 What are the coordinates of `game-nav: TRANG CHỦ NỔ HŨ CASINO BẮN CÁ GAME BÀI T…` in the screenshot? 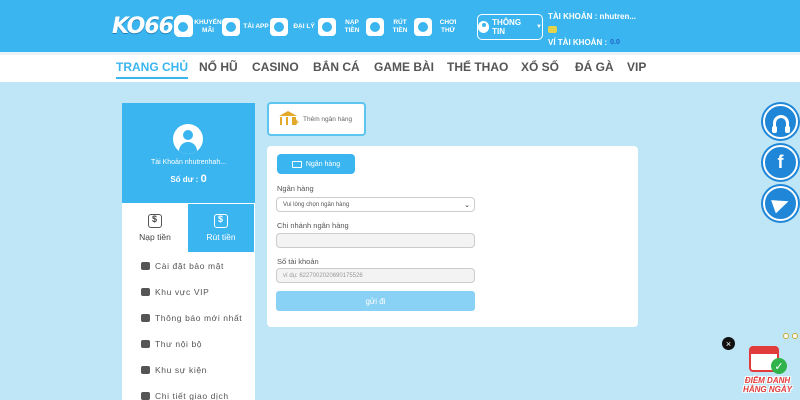 It's located at (400, 67).